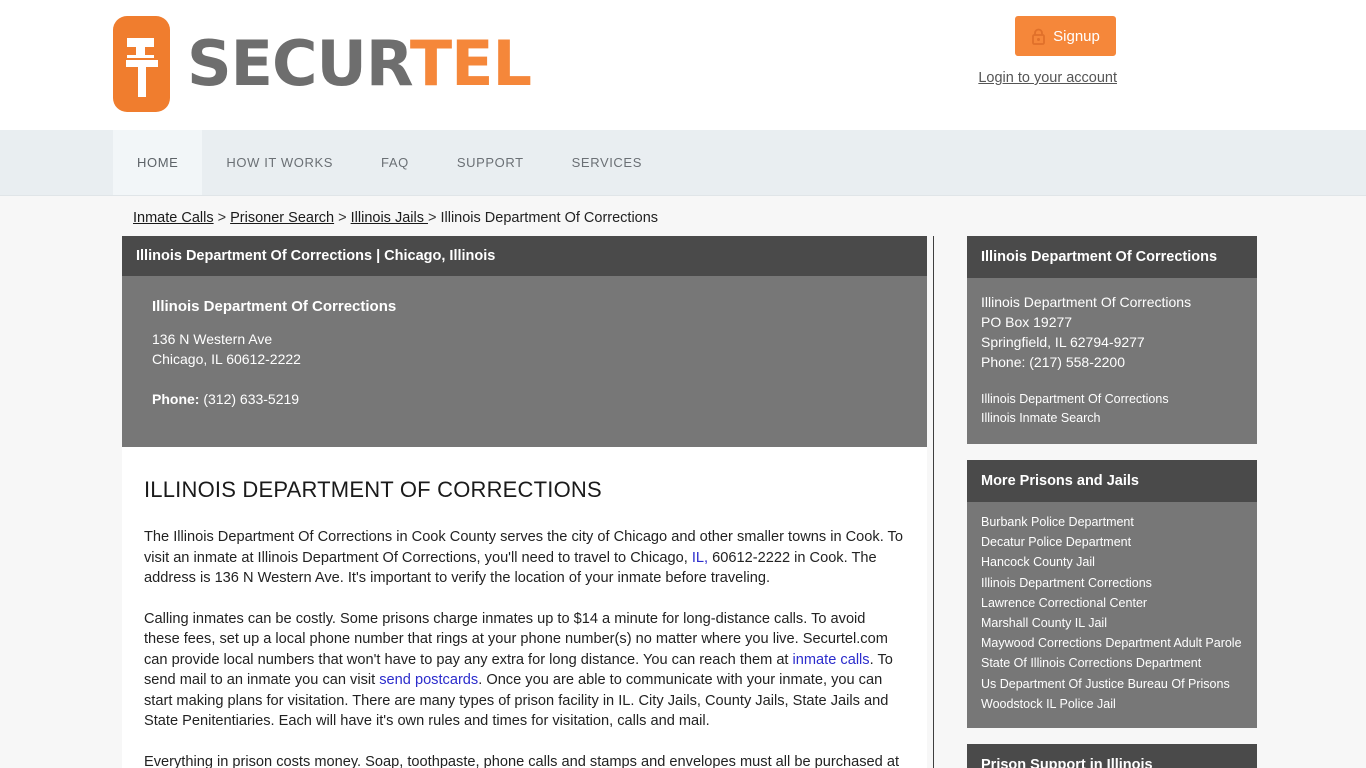 This screenshot has width=1366, height=768. Describe the element at coordinates (1112, 583) in the screenshot. I see `list-item: Illinois Department Corrections` at that location.